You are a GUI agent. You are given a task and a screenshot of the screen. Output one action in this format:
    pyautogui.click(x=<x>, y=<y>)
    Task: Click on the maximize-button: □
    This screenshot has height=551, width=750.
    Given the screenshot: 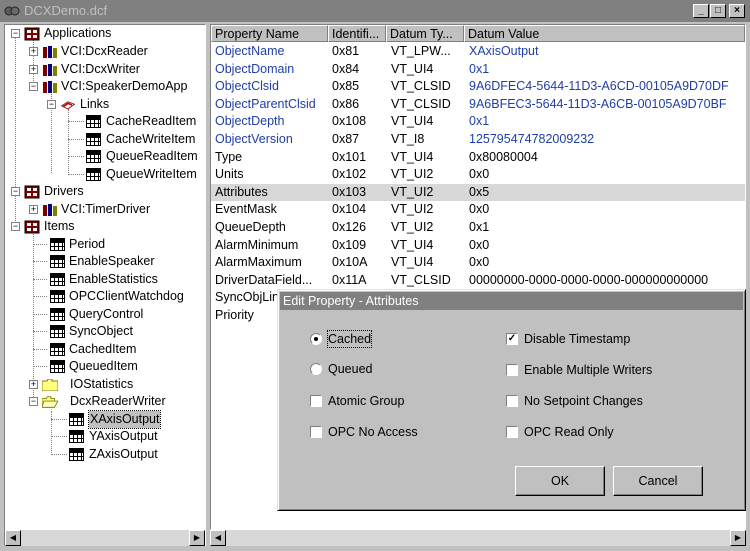 What is the action you would take?
    pyautogui.click(x=718, y=11)
    